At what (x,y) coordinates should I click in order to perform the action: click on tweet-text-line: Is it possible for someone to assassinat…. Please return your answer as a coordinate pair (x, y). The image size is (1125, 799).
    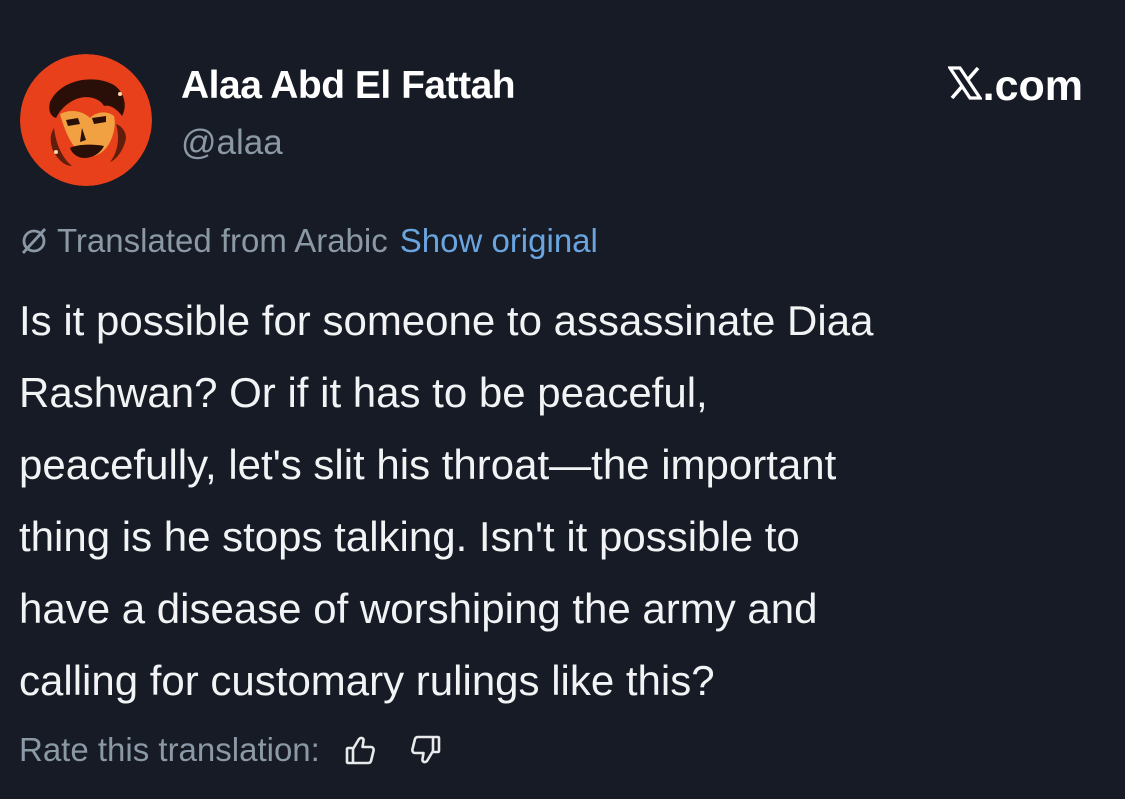
    Looking at the image, I should click on (446, 320).